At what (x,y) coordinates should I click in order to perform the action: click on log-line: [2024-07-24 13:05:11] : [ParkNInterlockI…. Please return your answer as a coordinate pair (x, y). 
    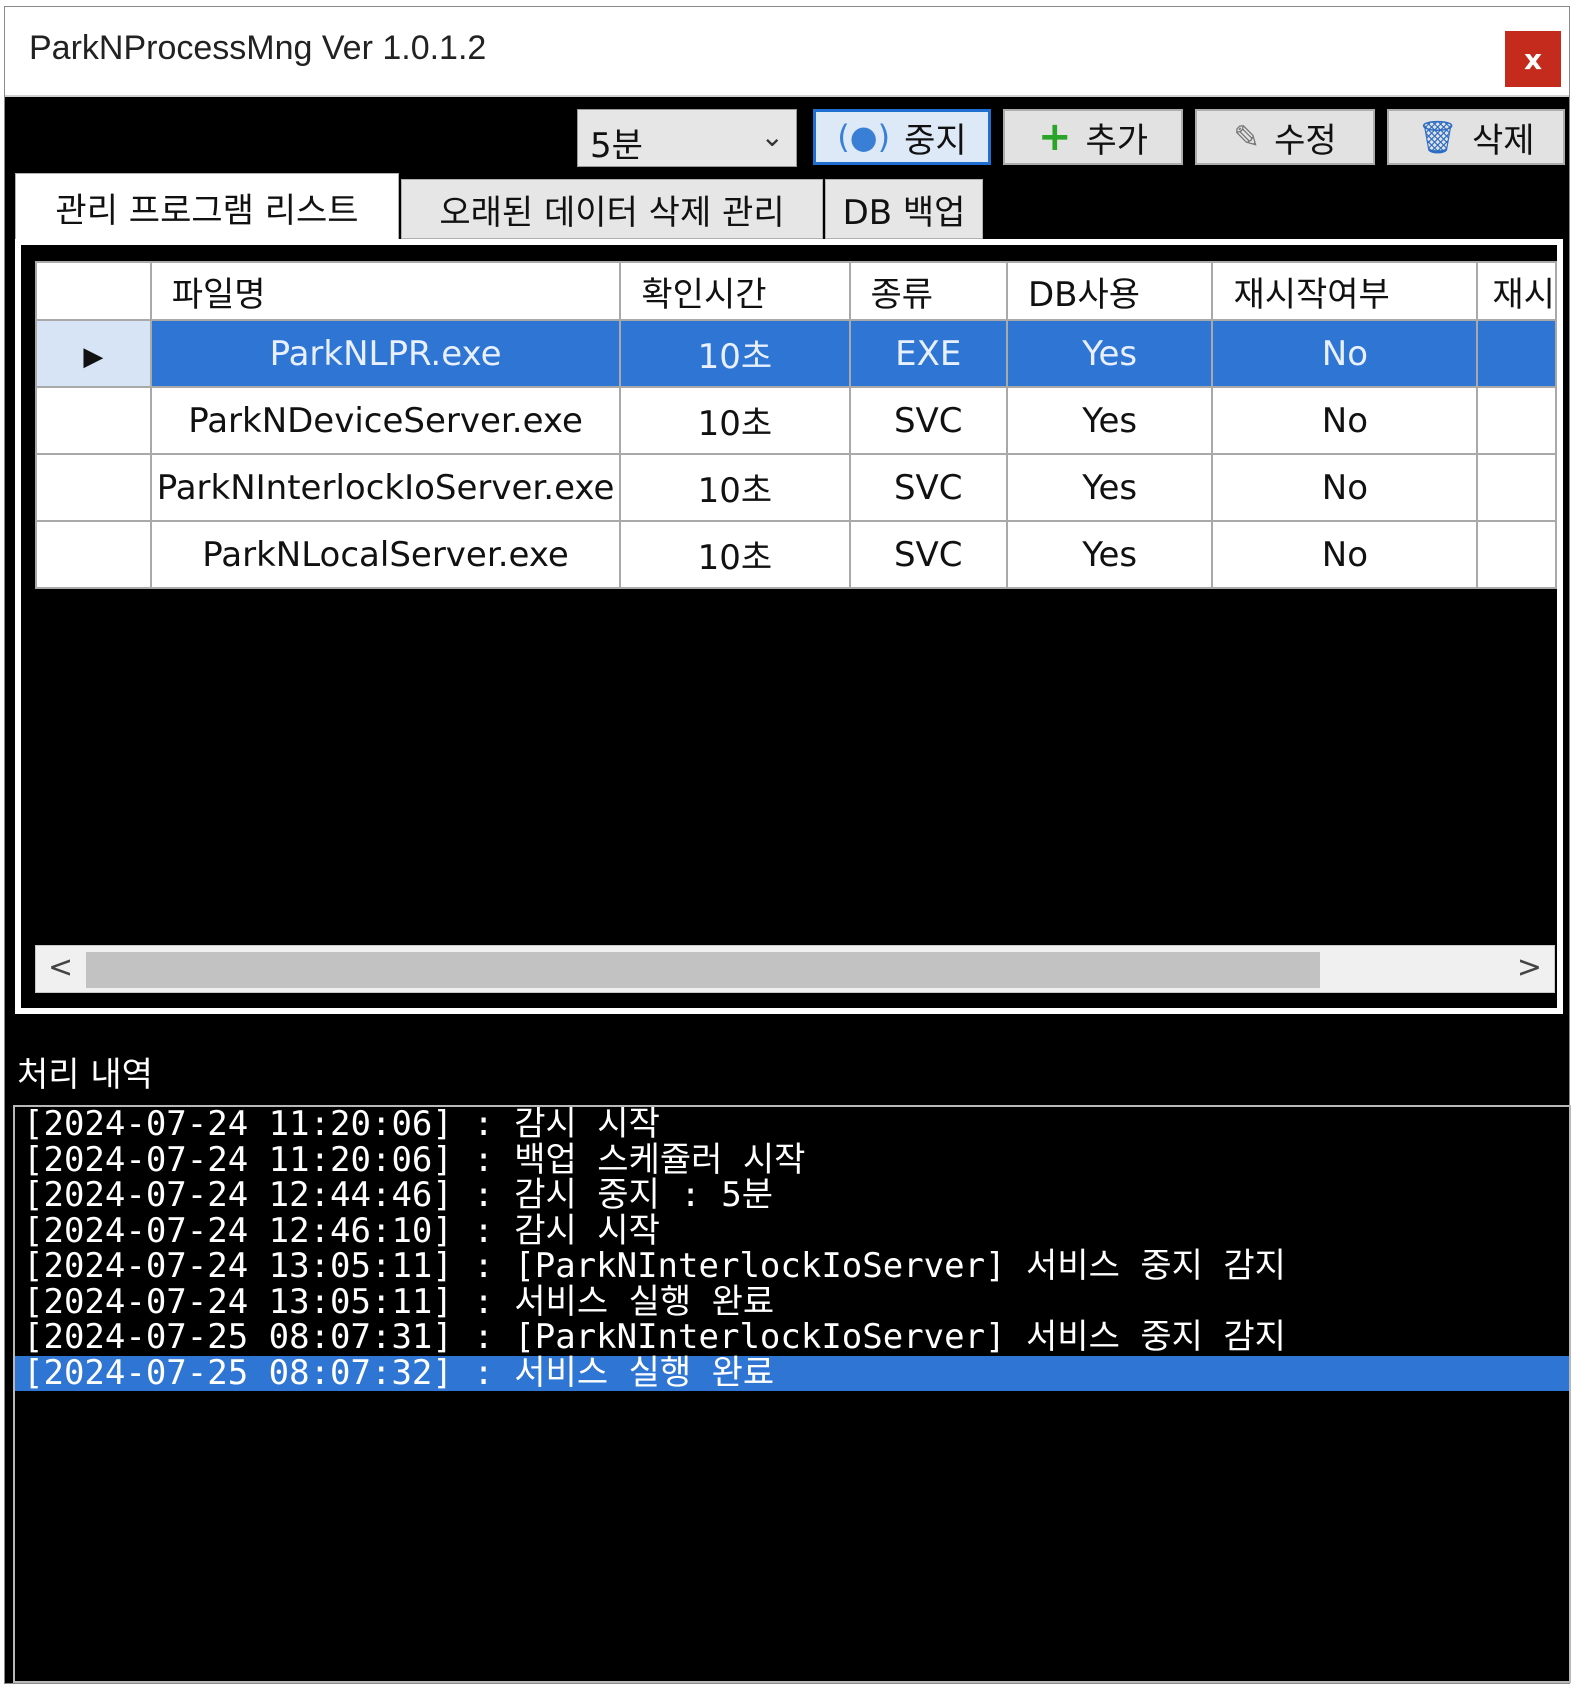
    Looking at the image, I should click on (792, 1266).